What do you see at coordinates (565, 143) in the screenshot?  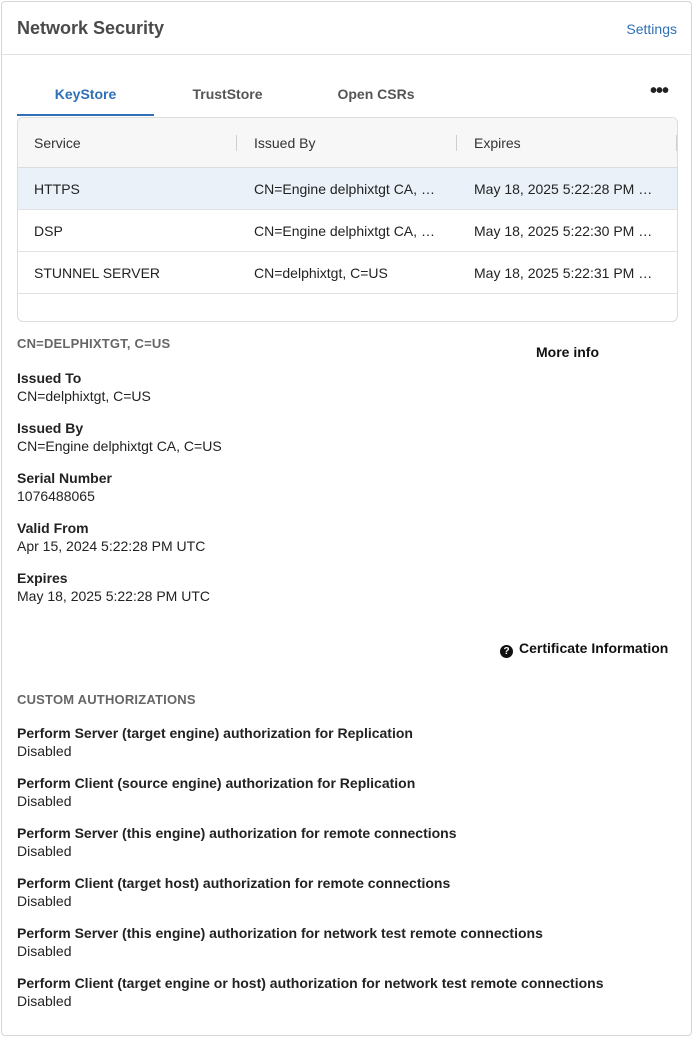 I see `column-header-expires: Expires` at bounding box center [565, 143].